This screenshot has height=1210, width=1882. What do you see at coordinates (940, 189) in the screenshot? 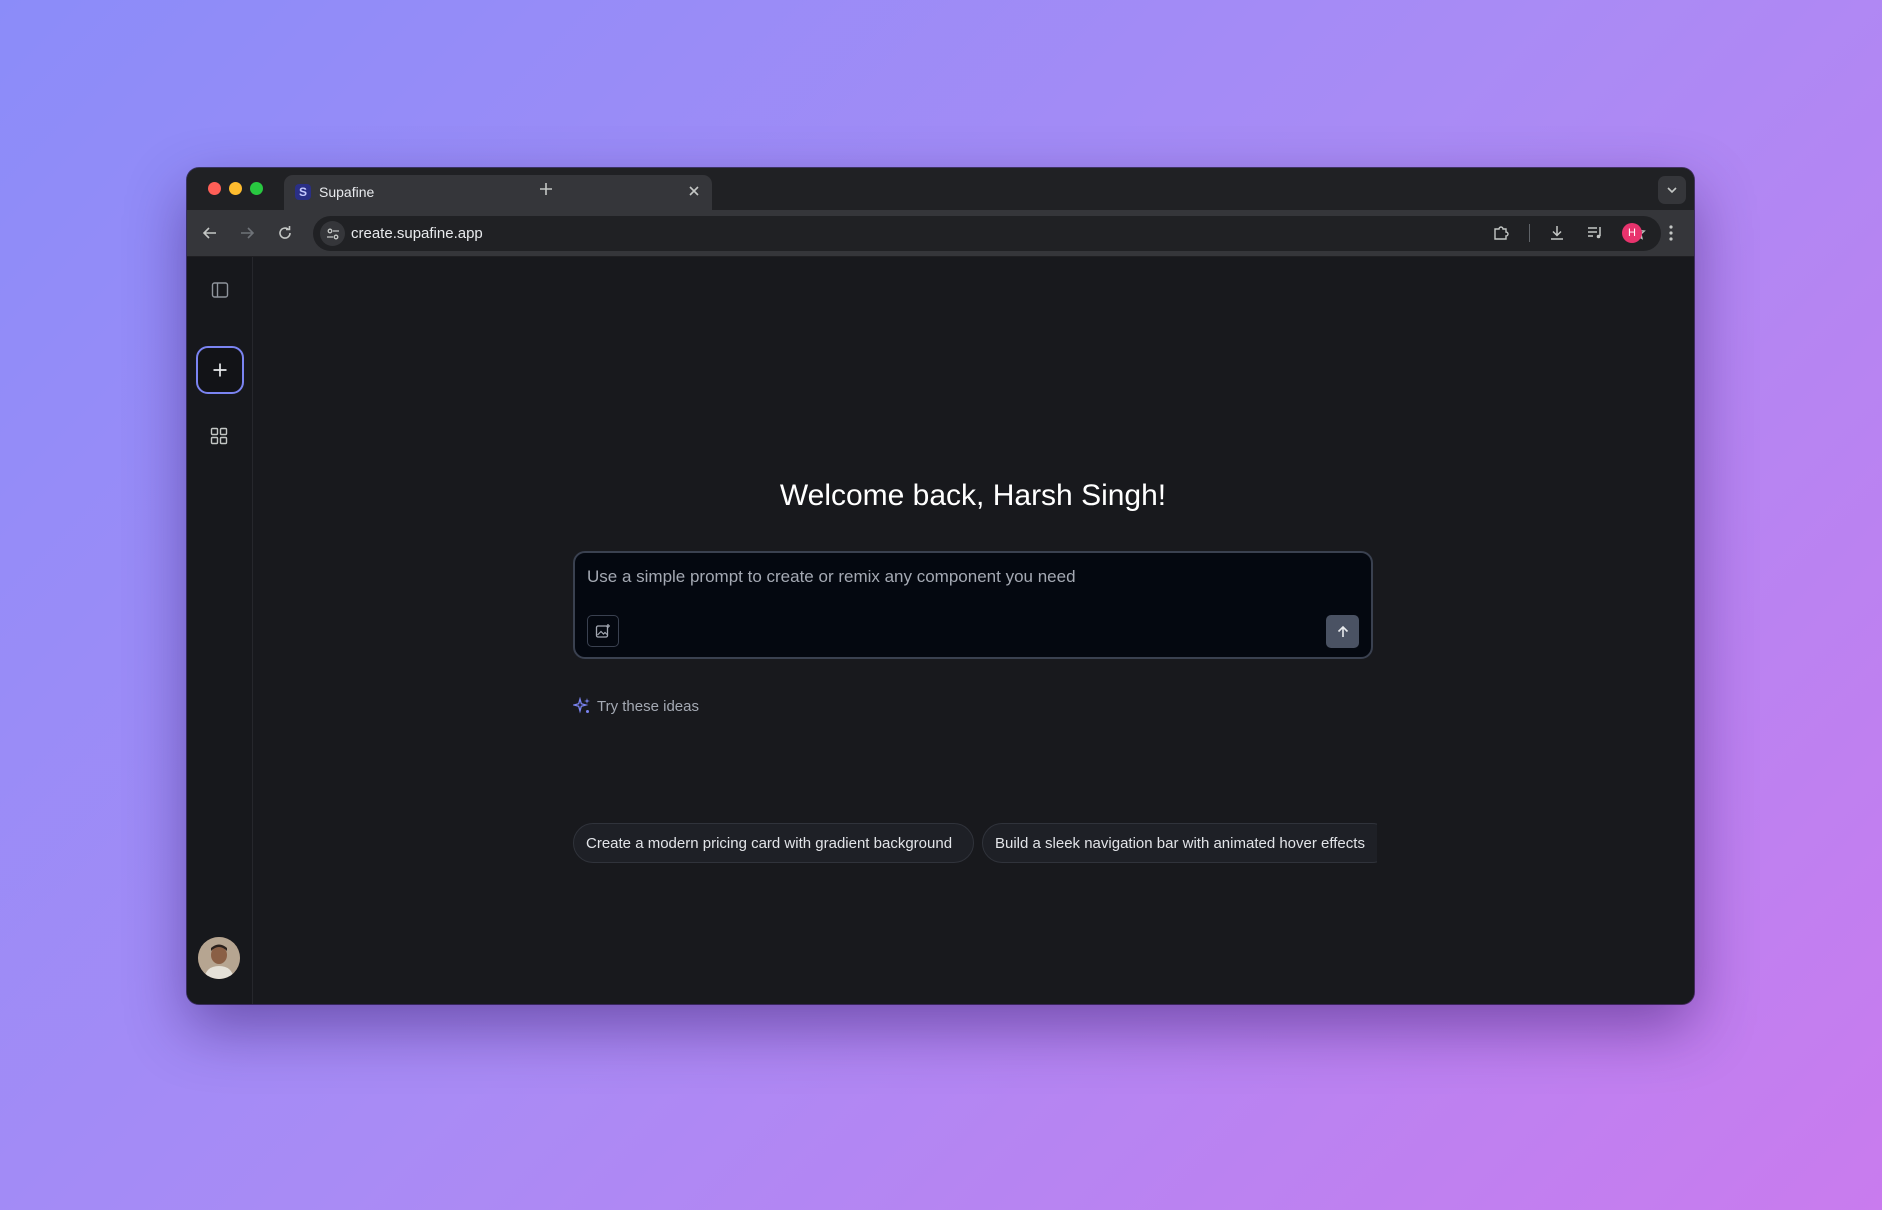
I see `tab-strip: S Supafine` at bounding box center [940, 189].